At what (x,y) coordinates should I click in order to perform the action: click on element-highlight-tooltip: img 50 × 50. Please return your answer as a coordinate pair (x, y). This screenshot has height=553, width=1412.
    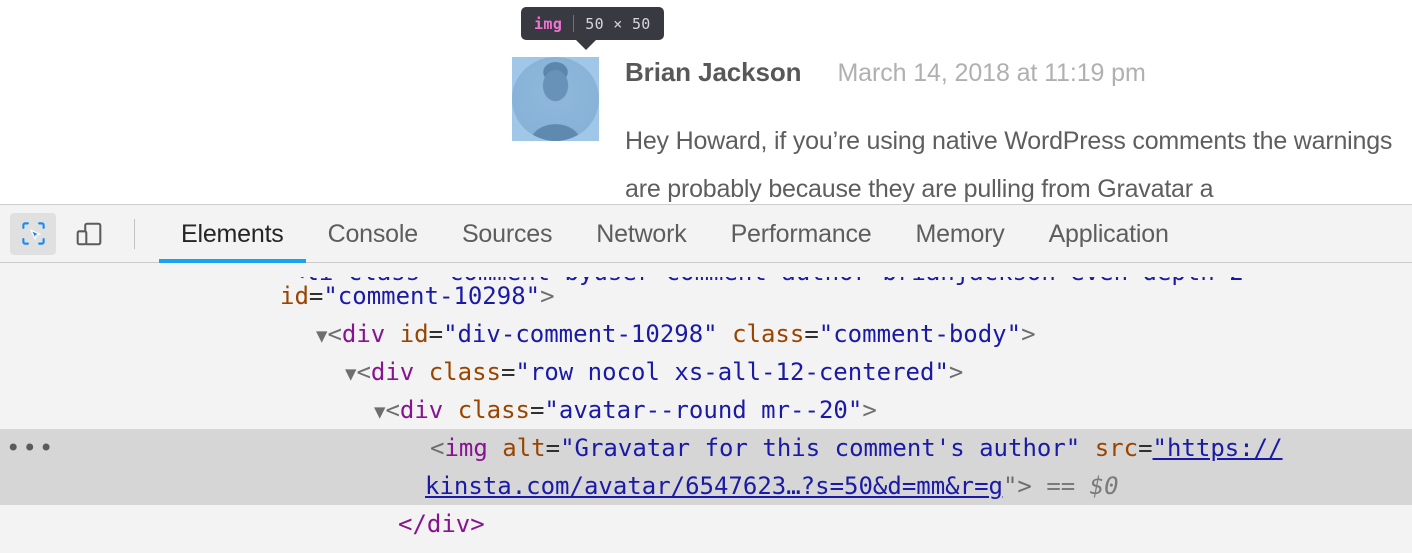
    Looking at the image, I should click on (592, 23).